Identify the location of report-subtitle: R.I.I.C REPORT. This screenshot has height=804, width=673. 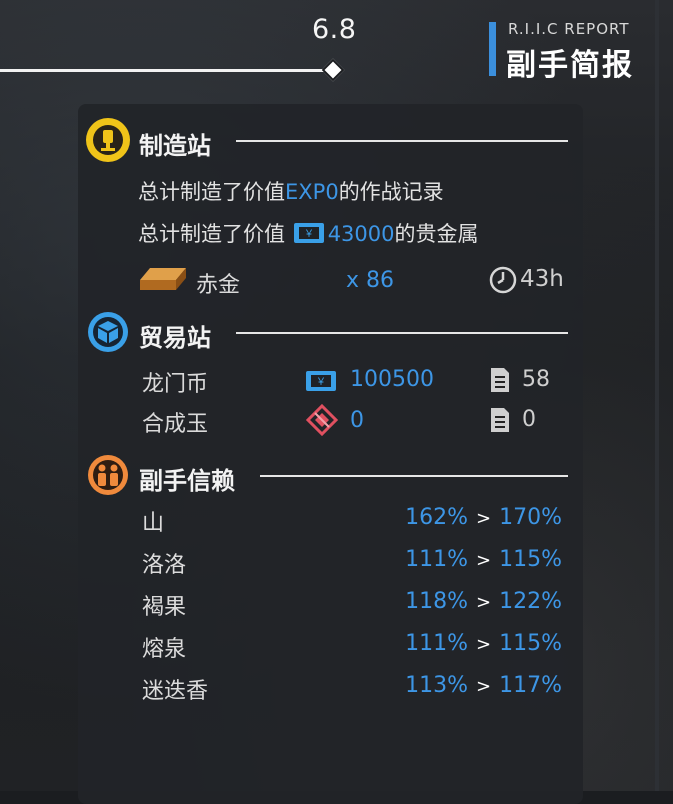
(569, 29).